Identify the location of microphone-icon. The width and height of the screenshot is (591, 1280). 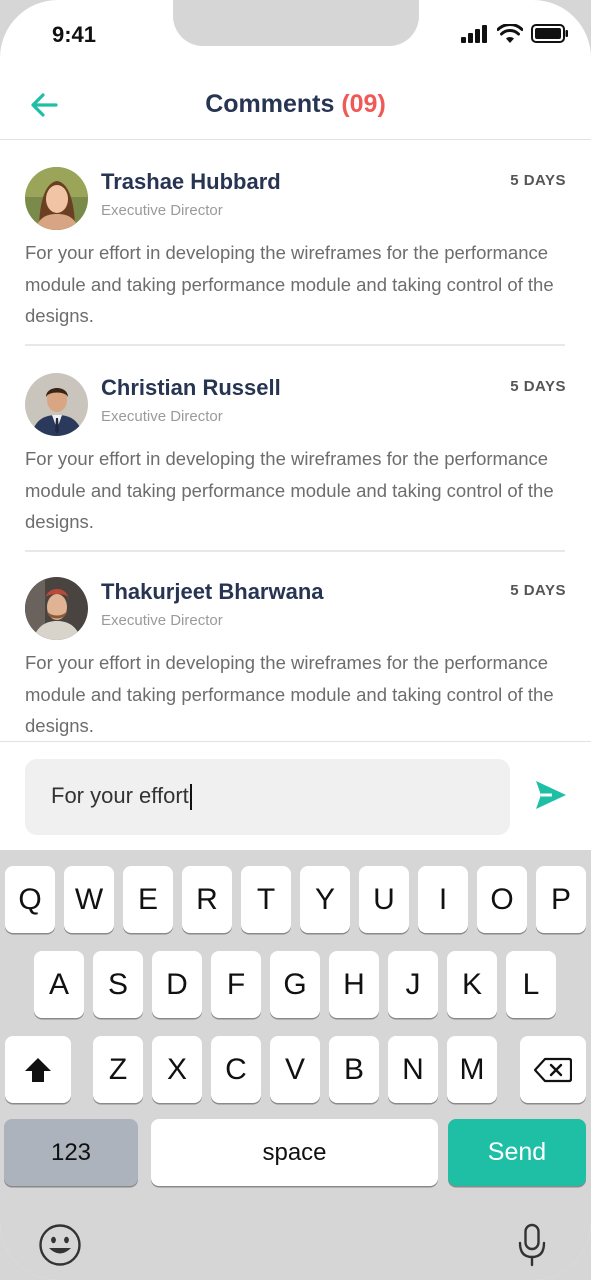
(532, 1245).